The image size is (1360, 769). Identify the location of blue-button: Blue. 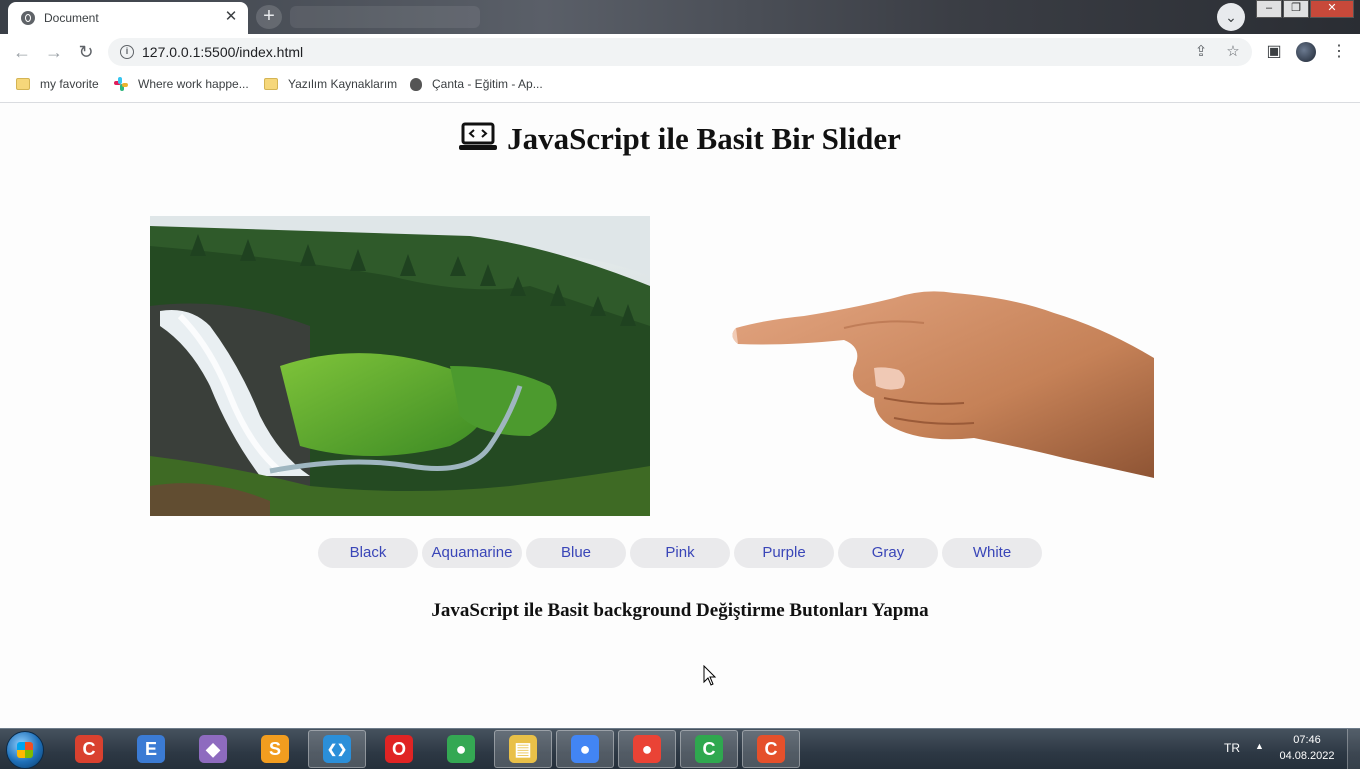
(576, 553).